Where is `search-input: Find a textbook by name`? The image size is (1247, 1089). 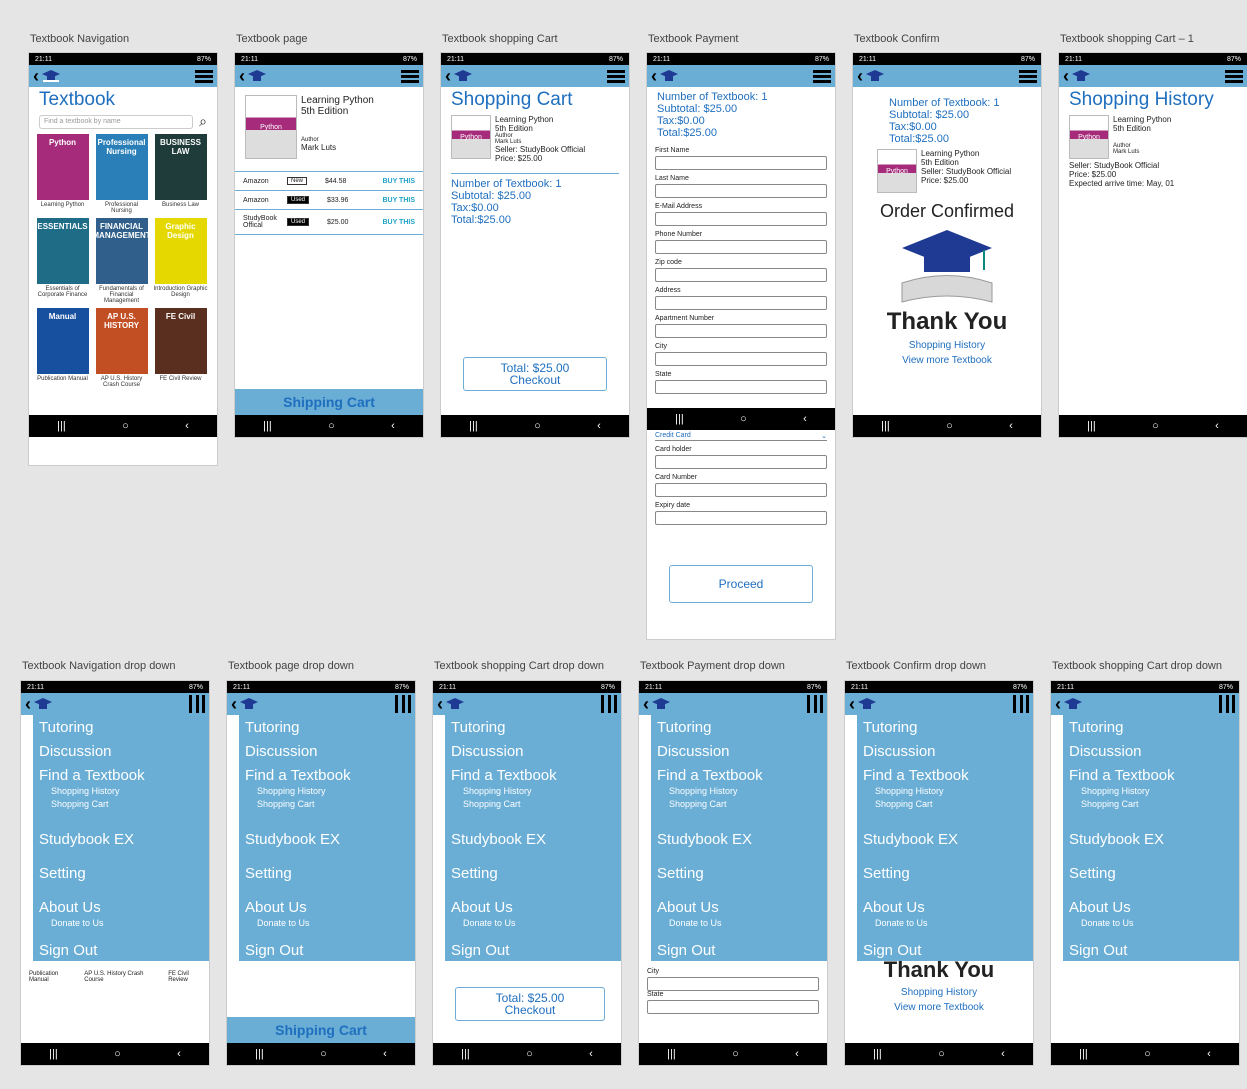
search-input: Find a textbook by name is located at coordinates (116, 121).